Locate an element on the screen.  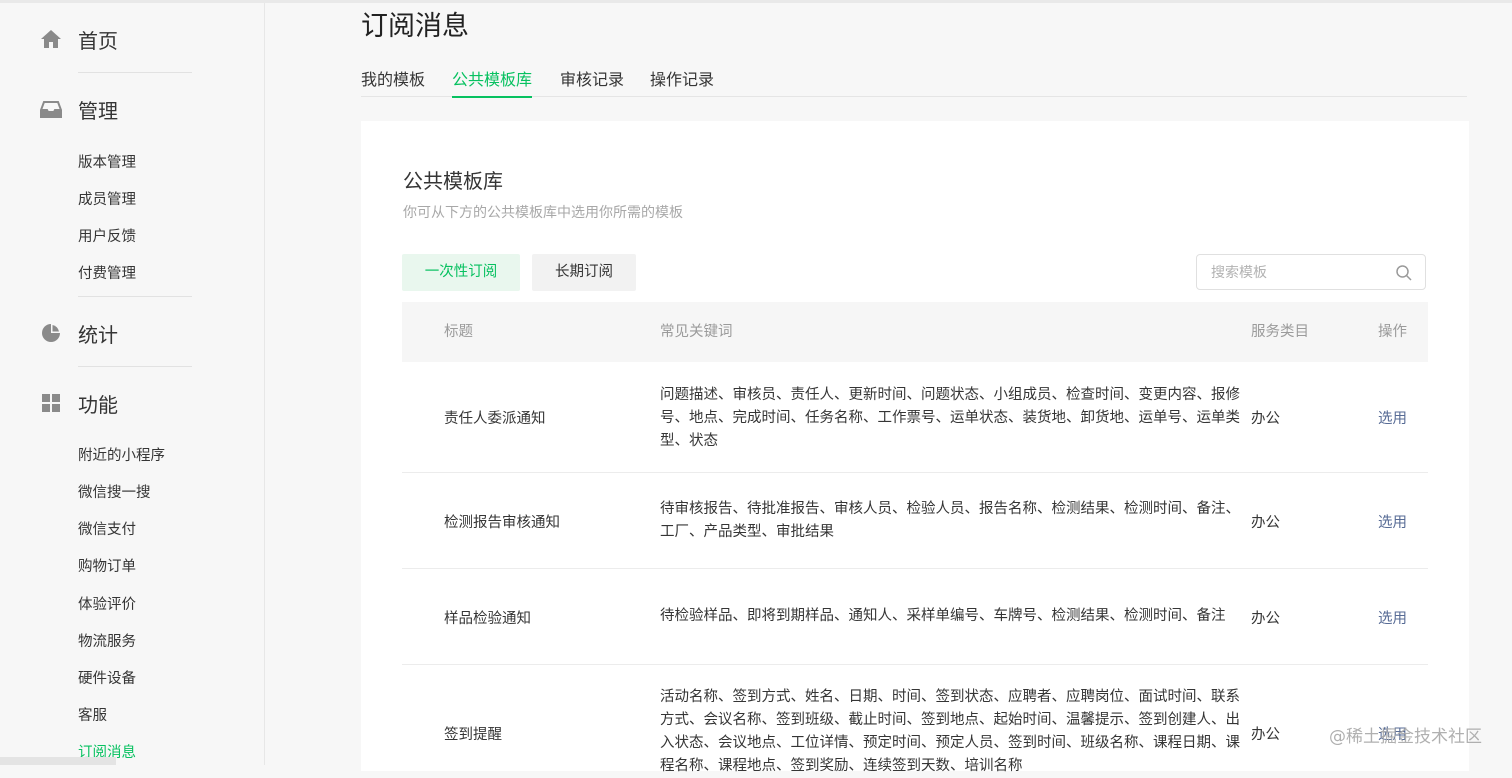
segment-one-time-button: 一次性订阅 is located at coordinates (461, 272).